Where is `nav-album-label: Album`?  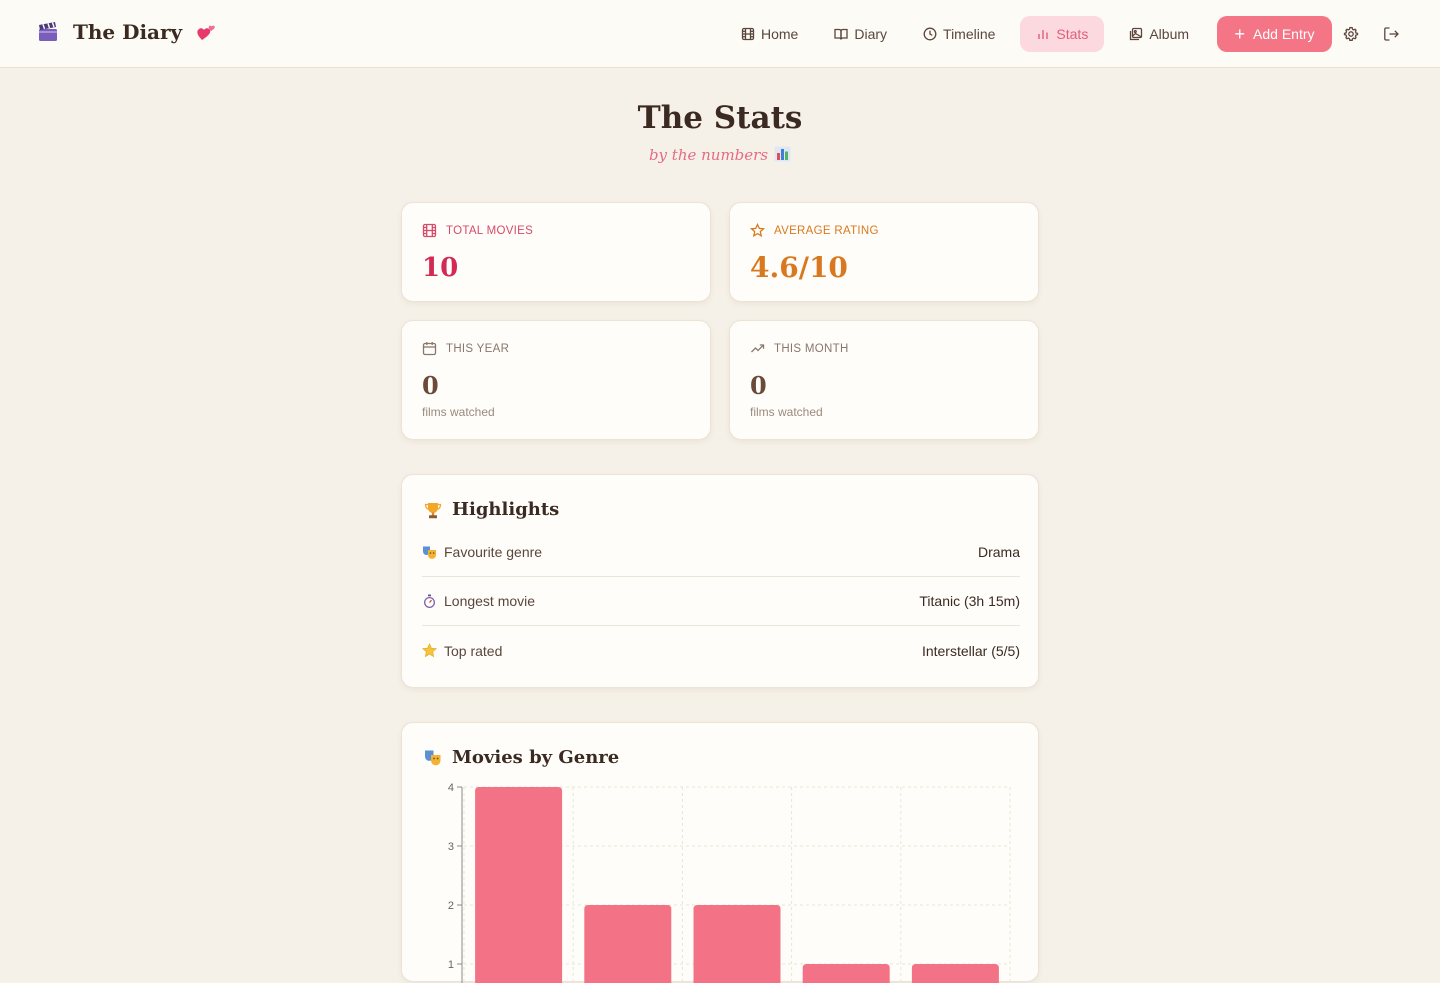
nav-album-label: Album is located at coordinates (1169, 34).